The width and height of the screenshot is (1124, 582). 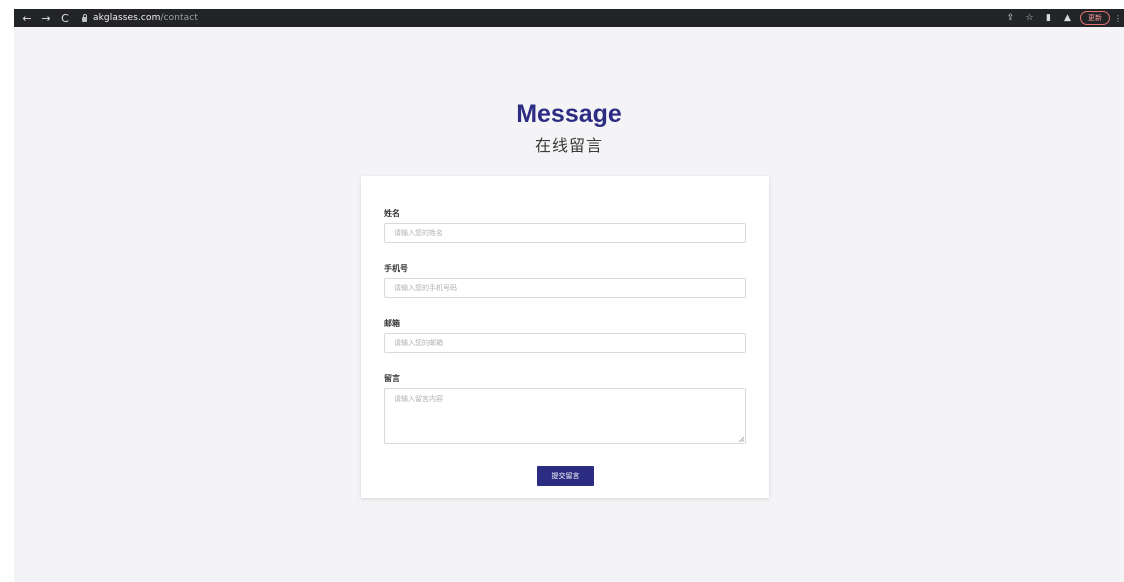 What do you see at coordinates (1029, 18) in the screenshot?
I see `bookmark-star-icon: ☆` at bounding box center [1029, 18].